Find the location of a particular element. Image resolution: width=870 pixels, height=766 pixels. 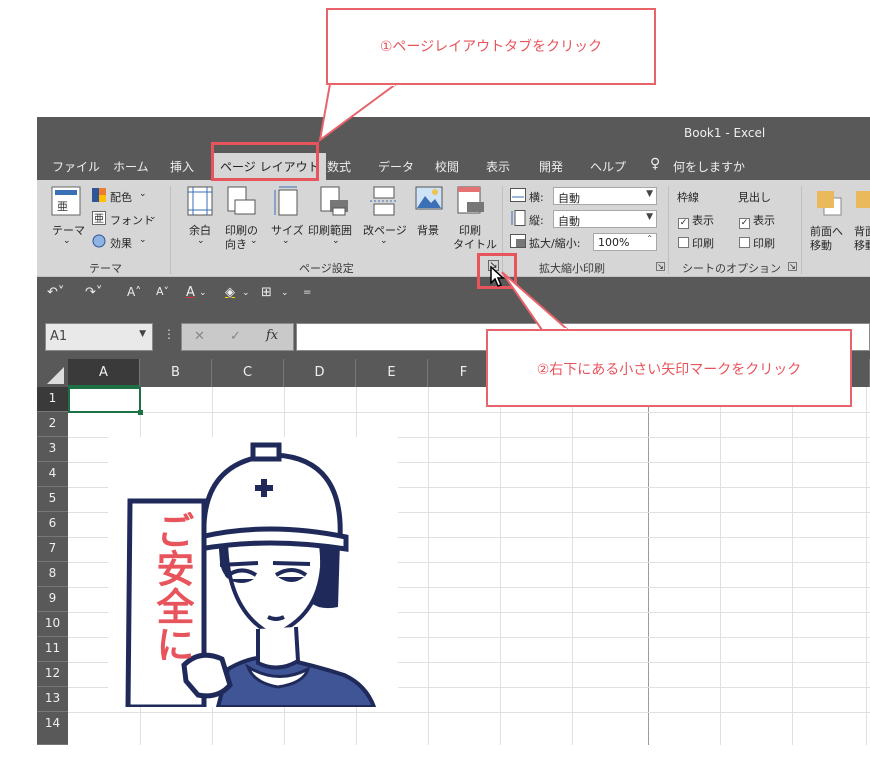

row-header: 9 is located at coordinates (52, 599).